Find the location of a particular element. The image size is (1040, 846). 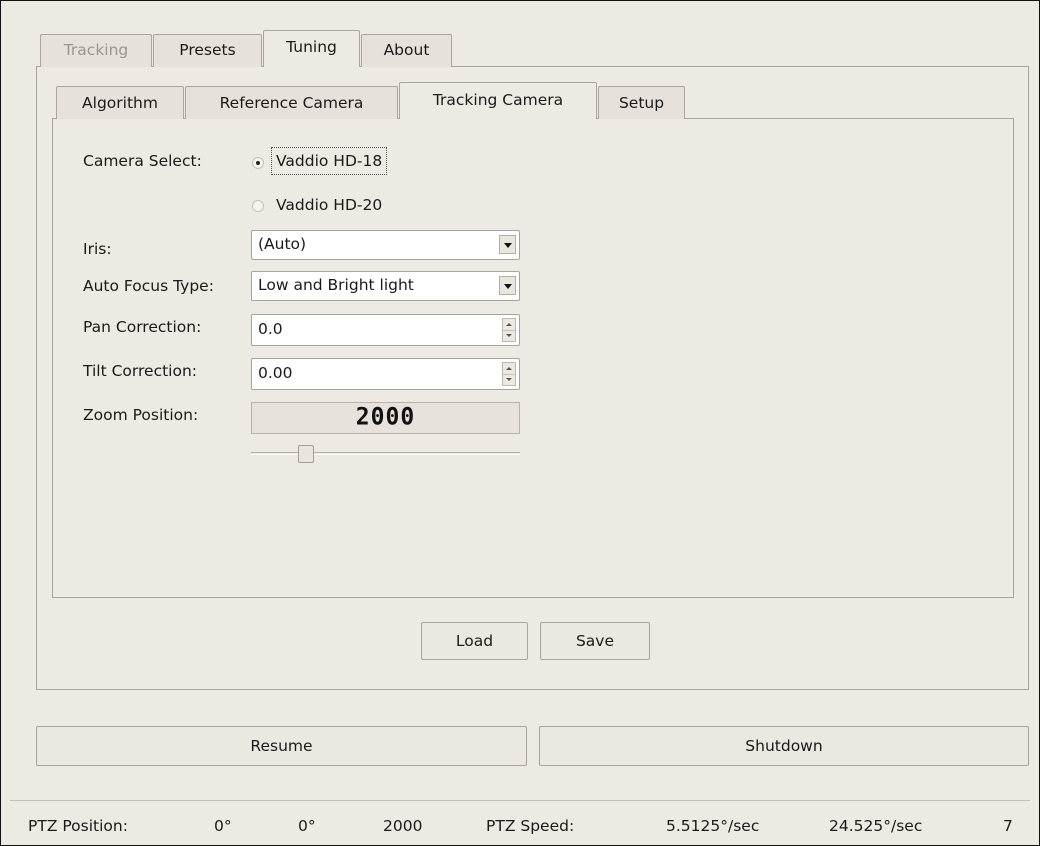

tab-tracking-label: Tracking is located at coordinates (96, 50).